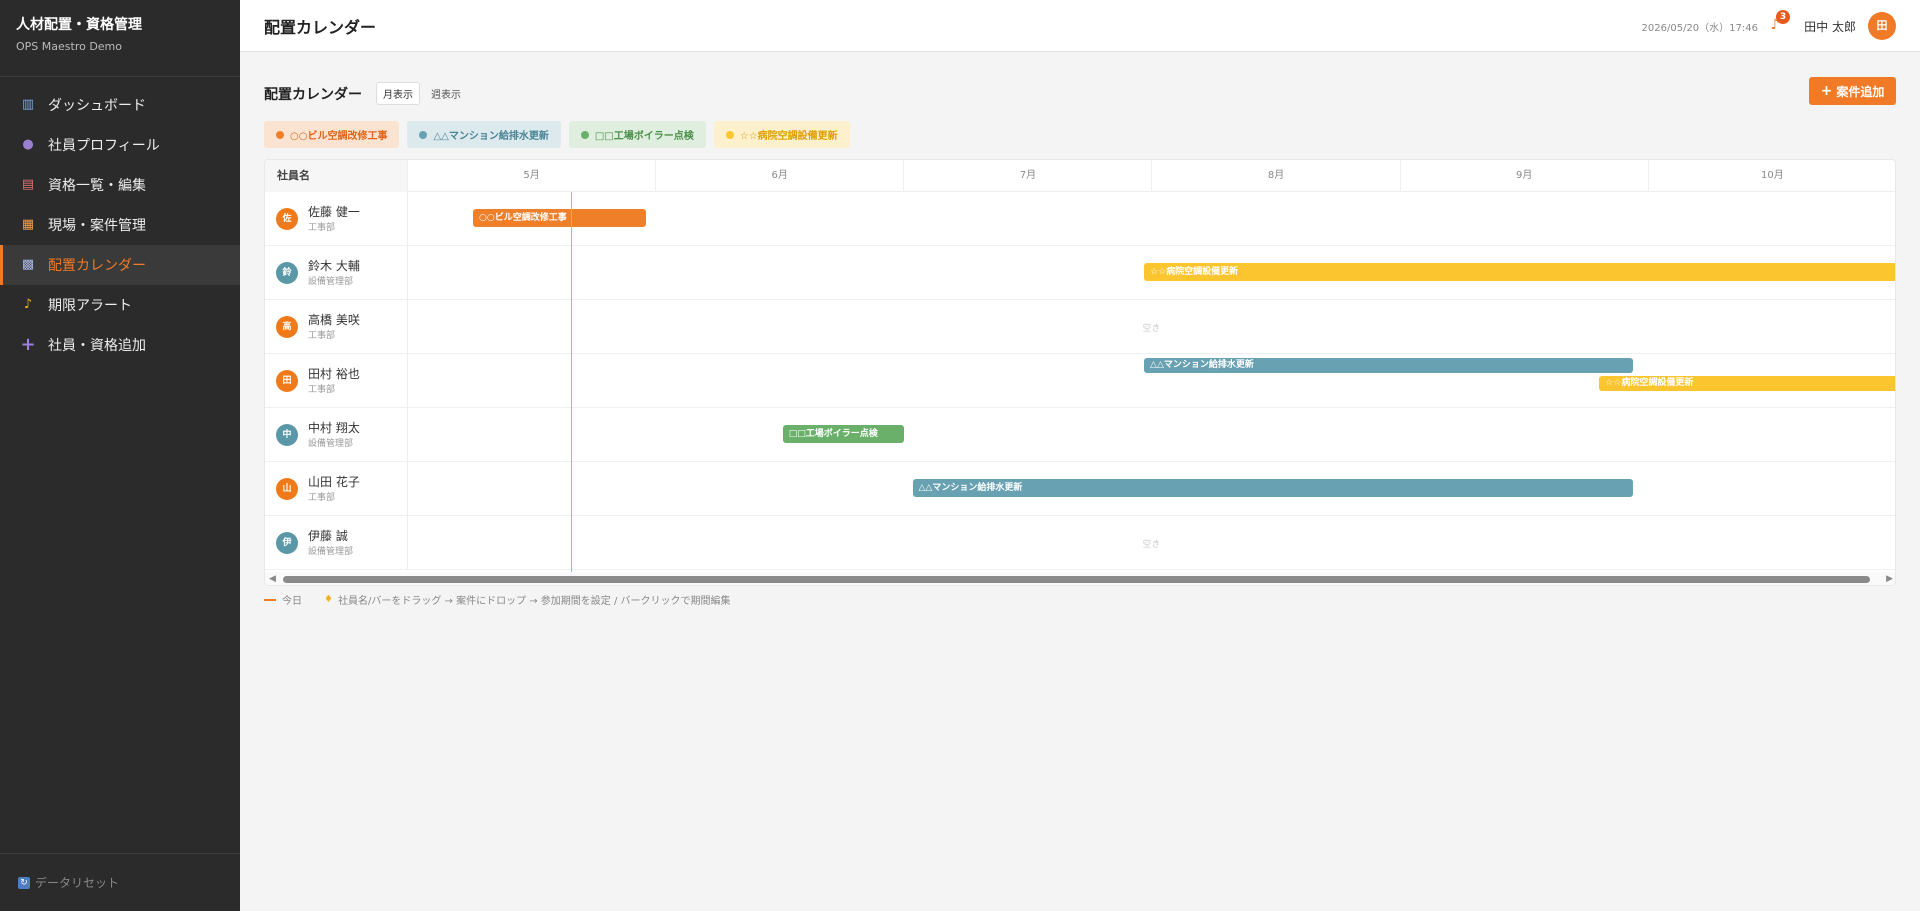 The width and height of the screenshot is (1920, 911). What do you see at coordinates (1076, 579) in the screenshot?
I see `scroll-thumb` at bounding box center [1076, 579].